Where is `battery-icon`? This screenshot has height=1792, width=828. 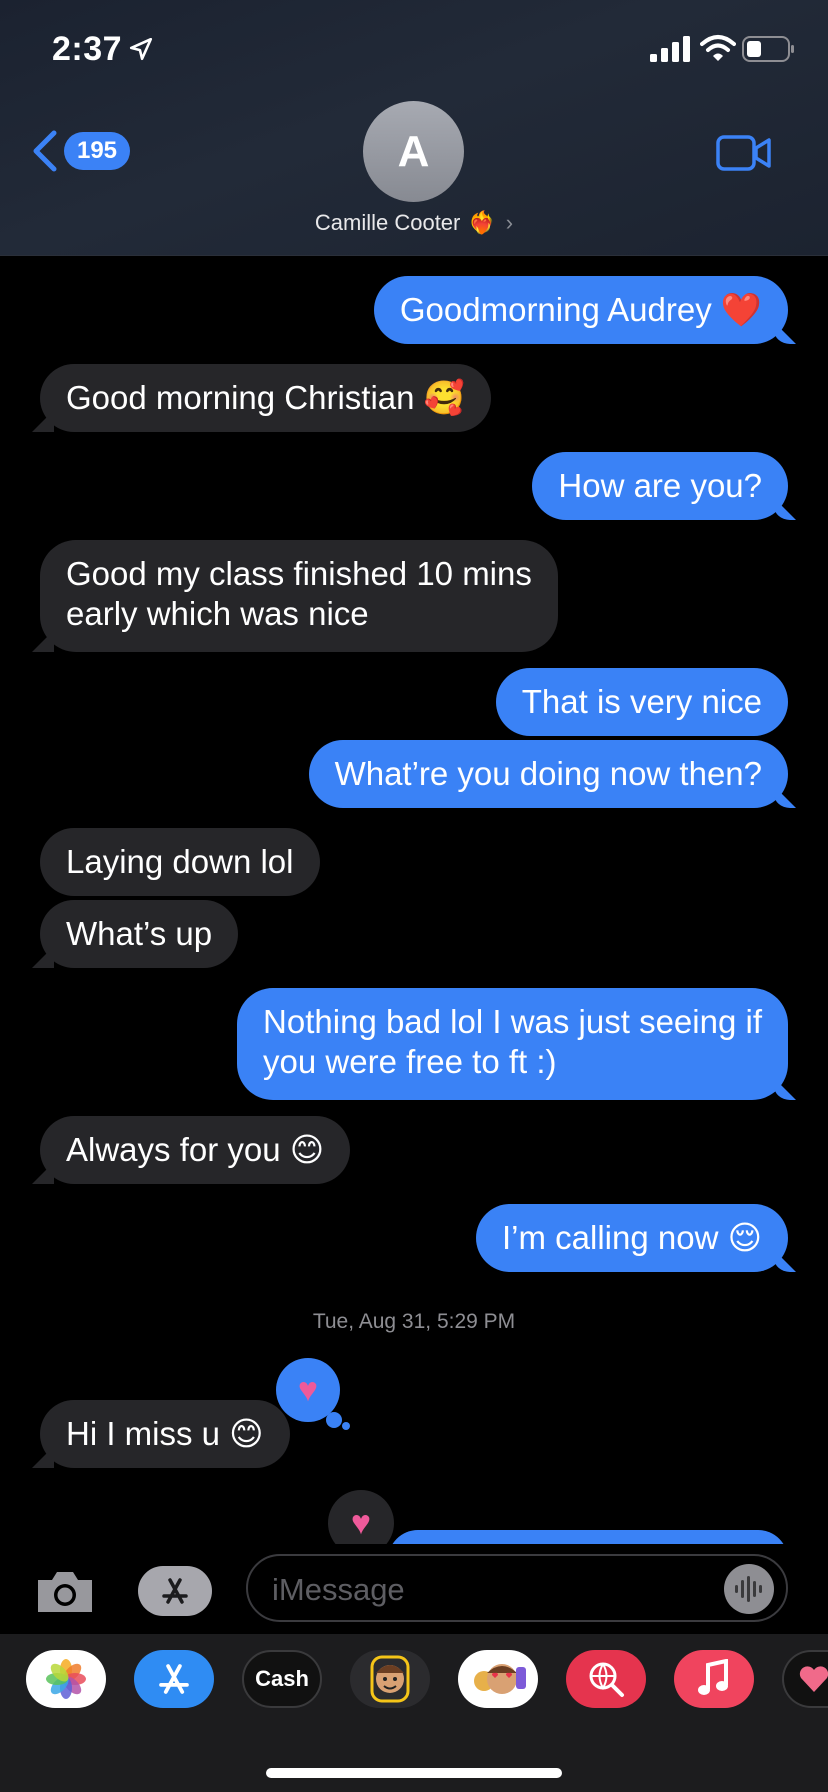 battery-icon is located at coordinates (768, 49).